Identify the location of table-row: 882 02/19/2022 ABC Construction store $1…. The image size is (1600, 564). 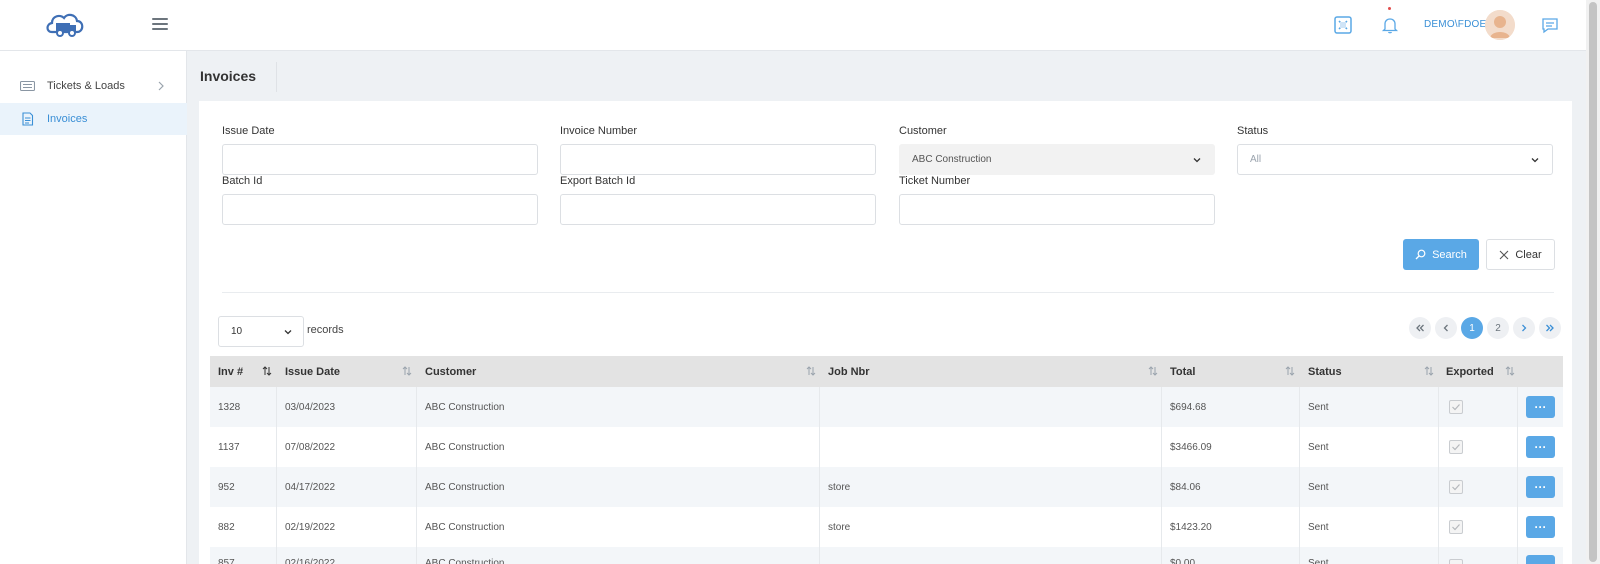
(886, 527).